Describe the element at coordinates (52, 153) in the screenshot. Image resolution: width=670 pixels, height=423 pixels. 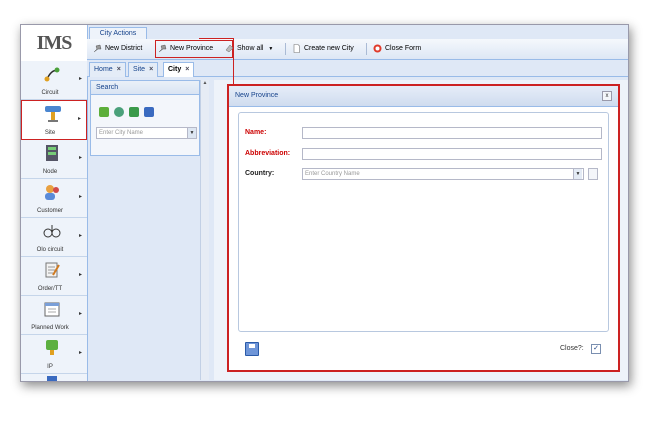
I see `node-icon` at that location.